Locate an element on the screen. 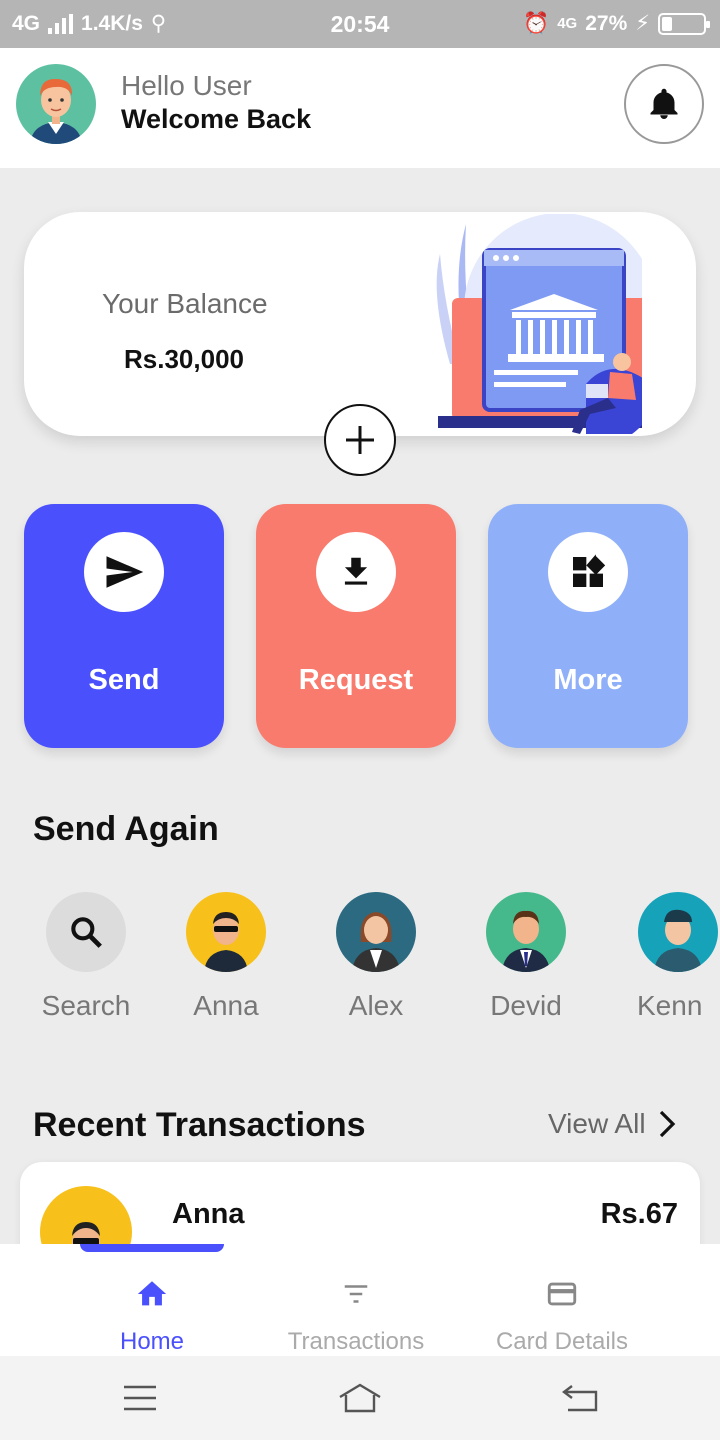 The width and height of the screenshot is (720, 1440). send-icon-circle is located at coordinates (124, 572).